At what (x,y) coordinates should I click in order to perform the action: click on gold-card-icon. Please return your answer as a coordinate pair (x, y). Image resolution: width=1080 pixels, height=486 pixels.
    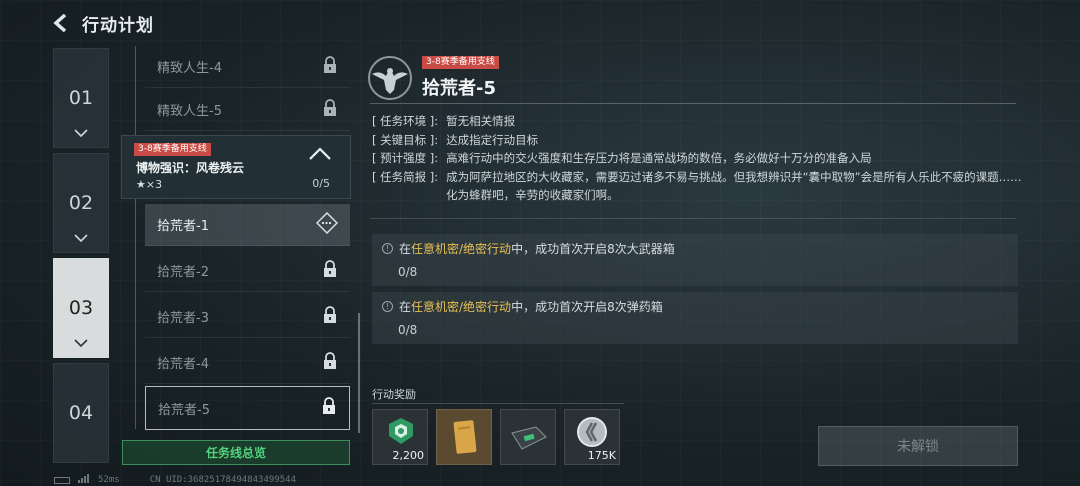
    Looking at the image, I should click on (465, 439).